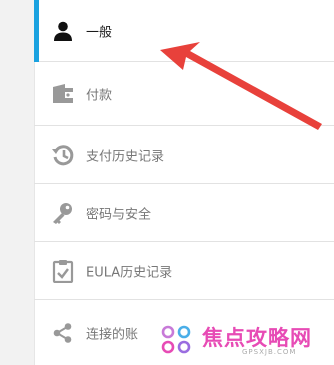 The height and width of the screenshot is (365, 334). What do you see at coordinates (269, 352) in the screenshot?
I see `watermark-domain: GPSXJB.COM` at bounding box center [269, 352].